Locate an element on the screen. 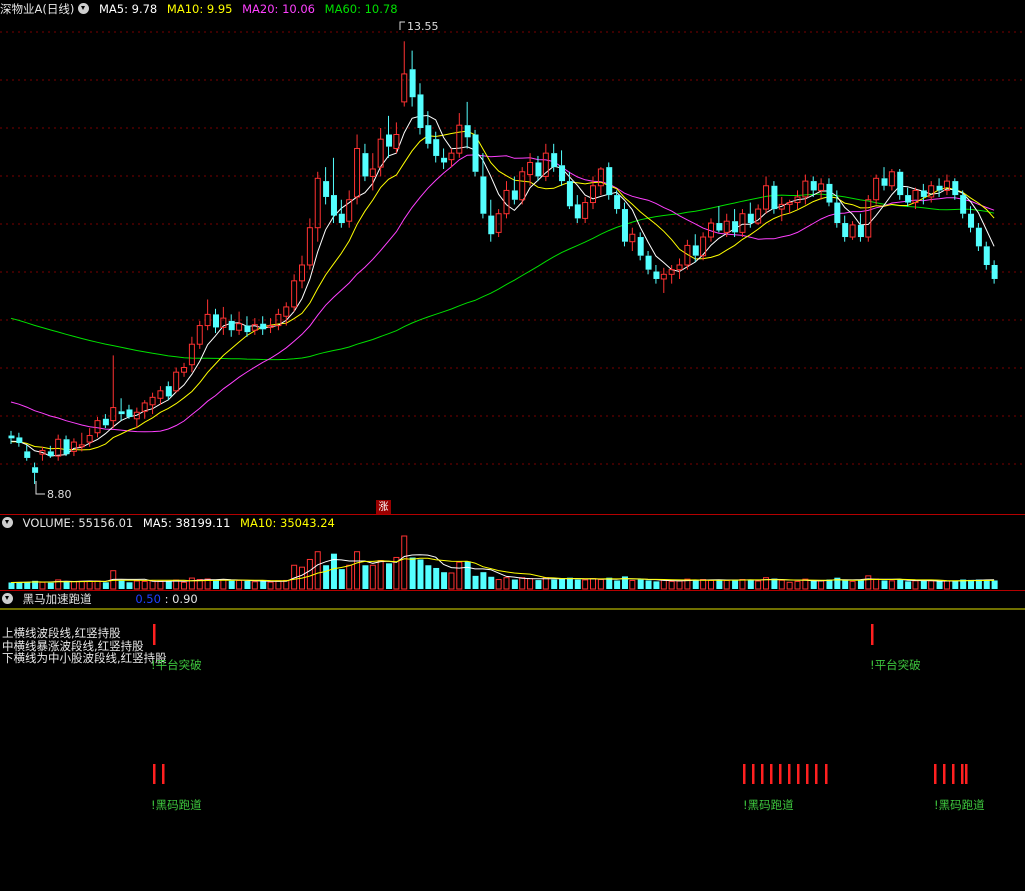  signal-label-dark-horse: !黑码跑道 is located at coordinates (176, 805).